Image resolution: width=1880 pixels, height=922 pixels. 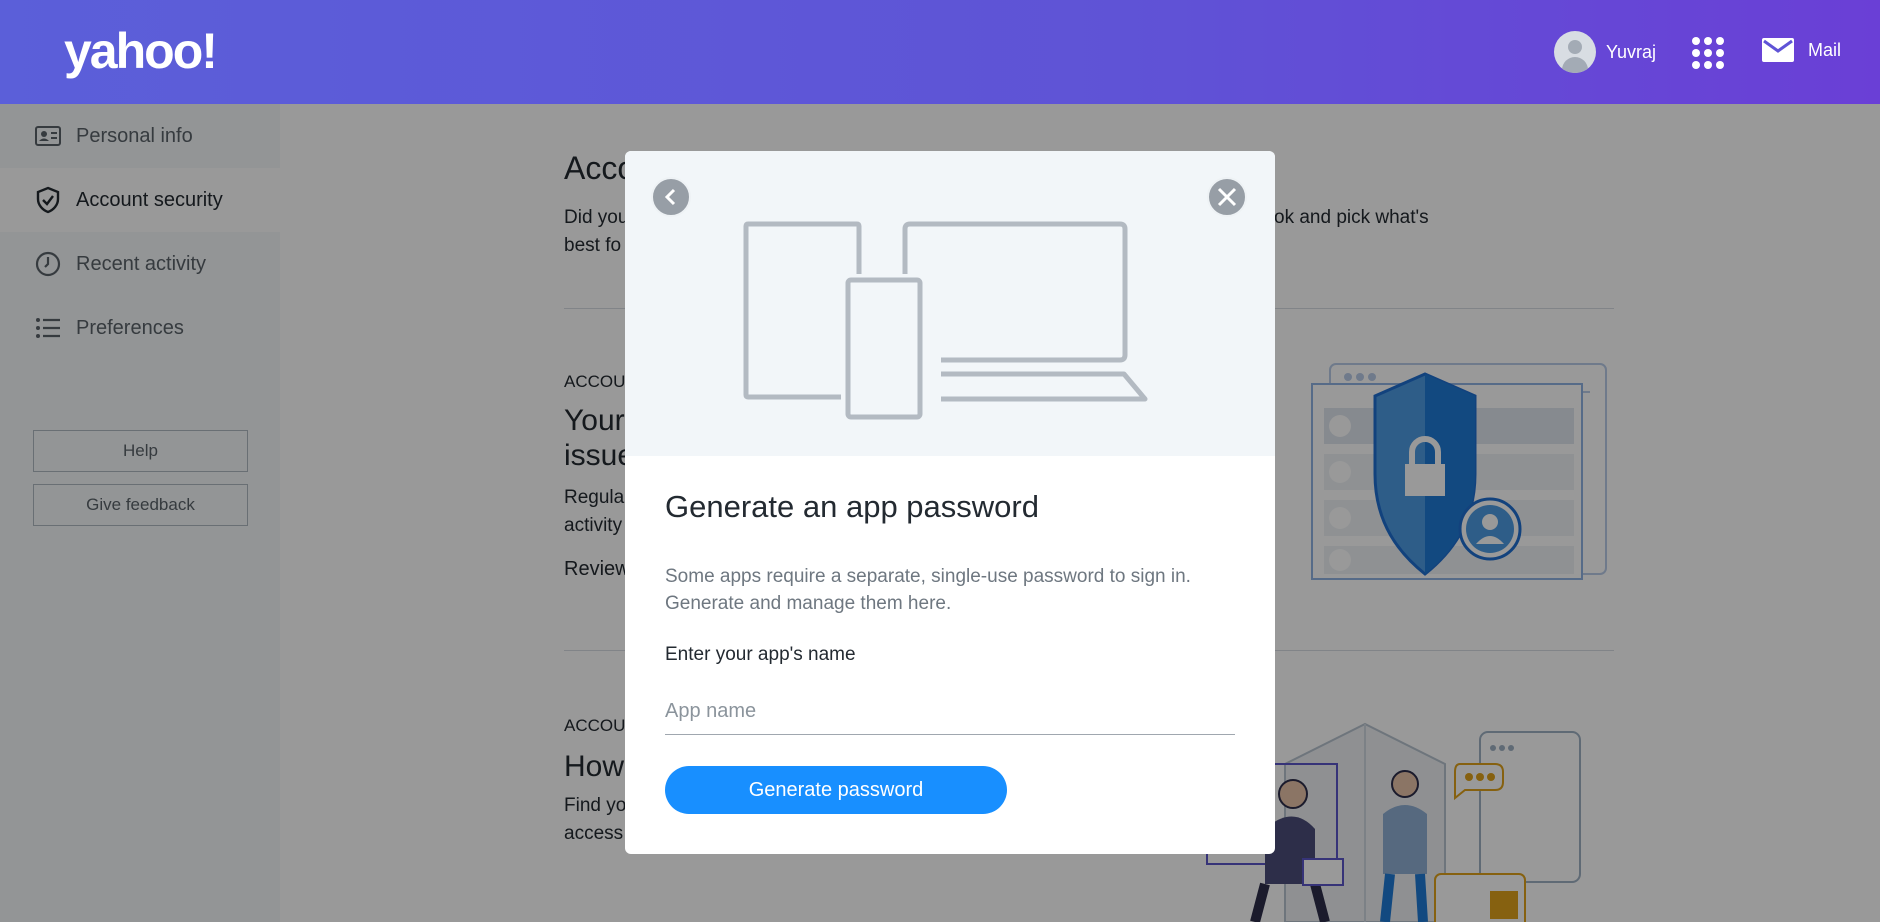 I want to click on modal-hero, so click(x=950, y=303).